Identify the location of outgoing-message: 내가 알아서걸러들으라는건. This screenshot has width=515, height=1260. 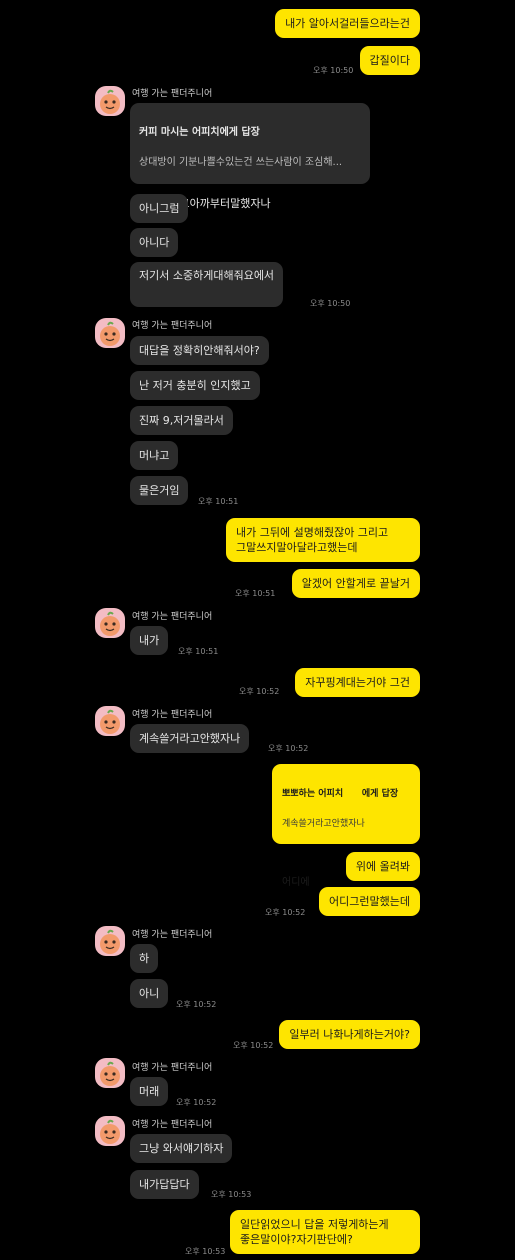
(347, 23).